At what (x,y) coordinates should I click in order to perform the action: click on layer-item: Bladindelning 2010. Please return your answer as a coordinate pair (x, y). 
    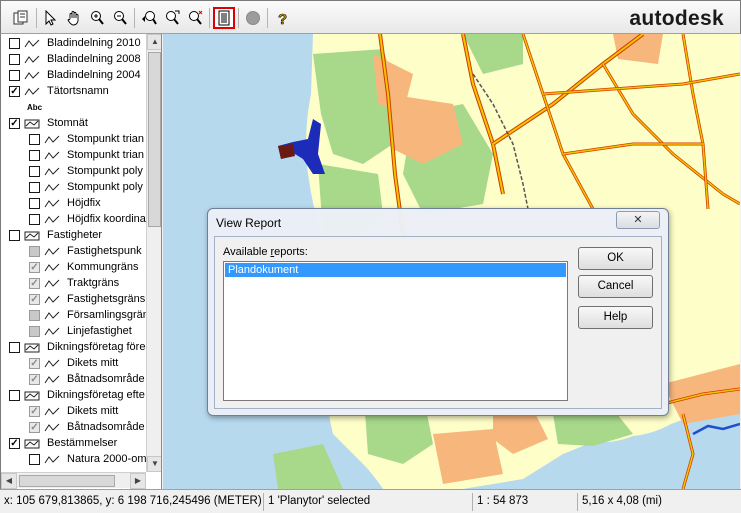
    Looking at the image, I should click on (73, 44).